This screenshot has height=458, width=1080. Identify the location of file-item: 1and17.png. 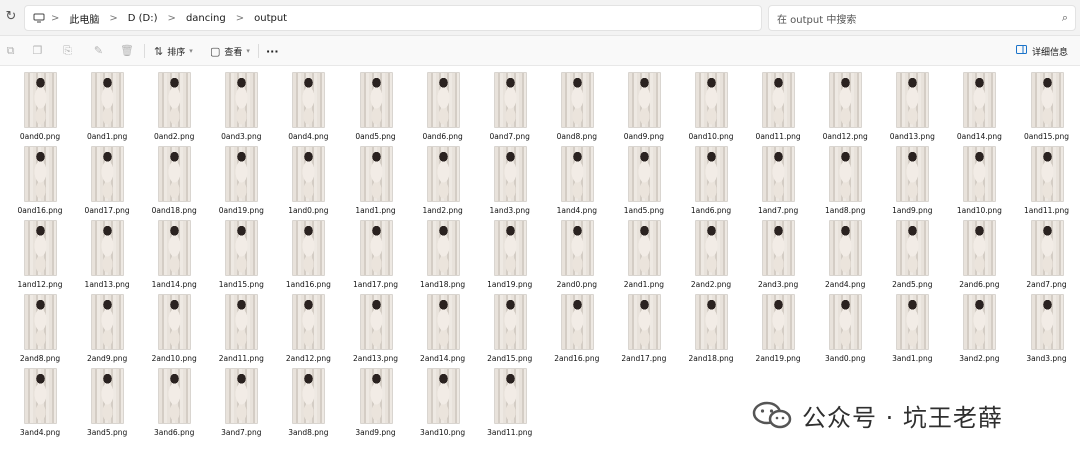
(376, 256).